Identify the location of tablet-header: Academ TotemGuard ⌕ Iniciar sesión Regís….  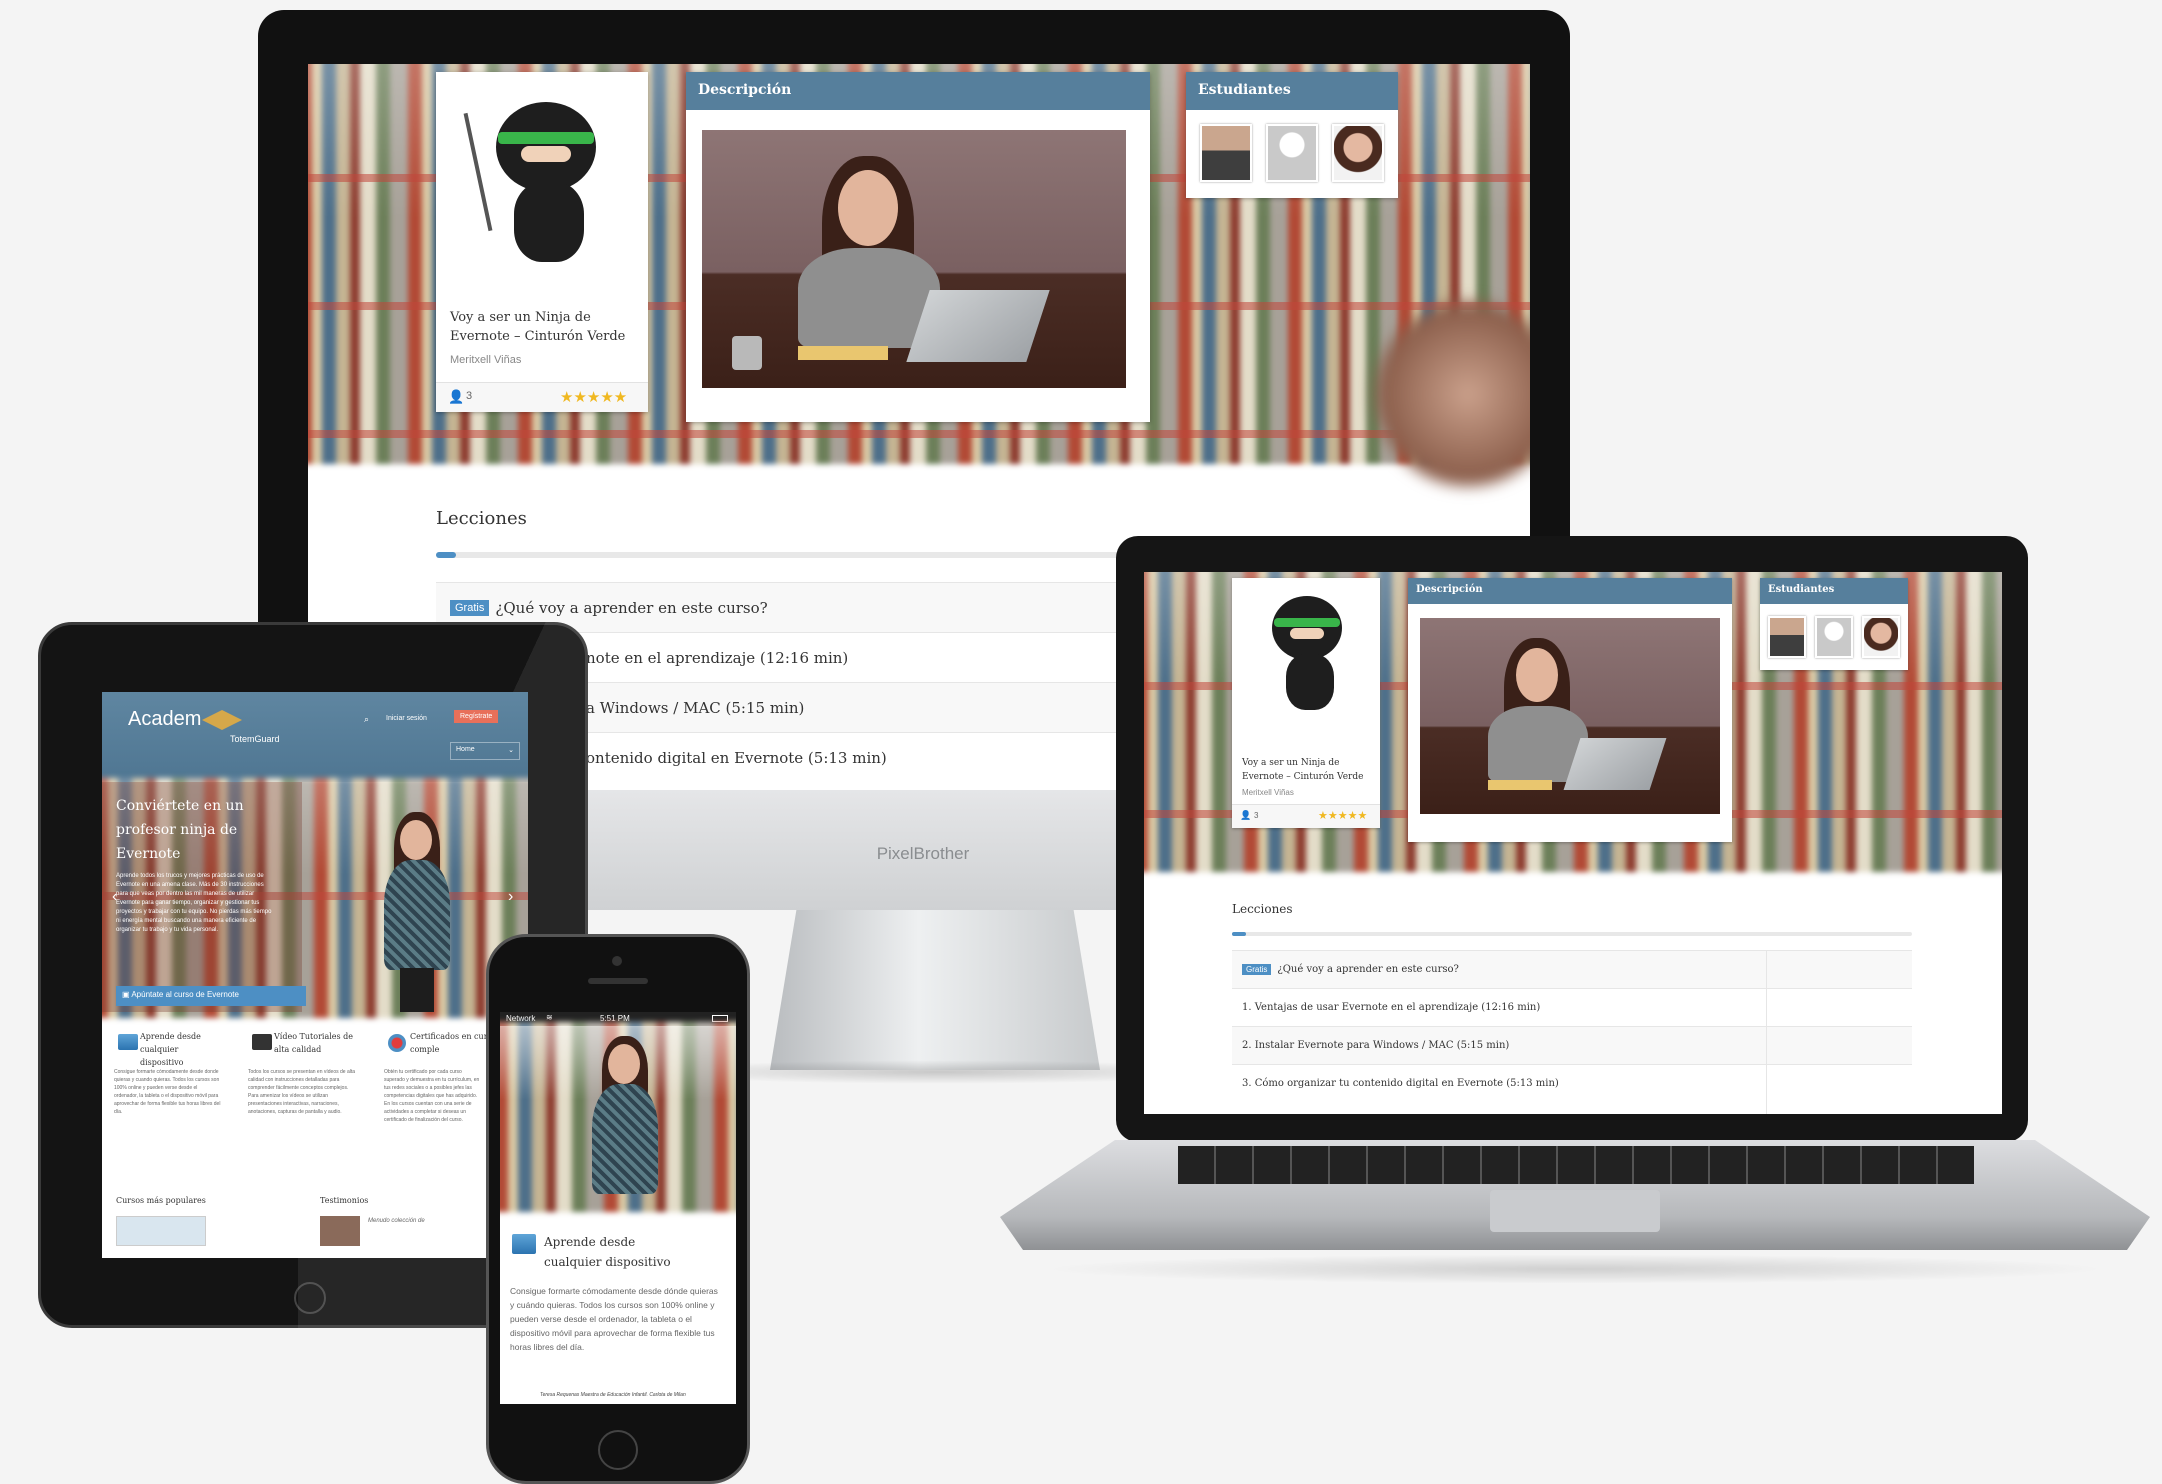
(315, 737).